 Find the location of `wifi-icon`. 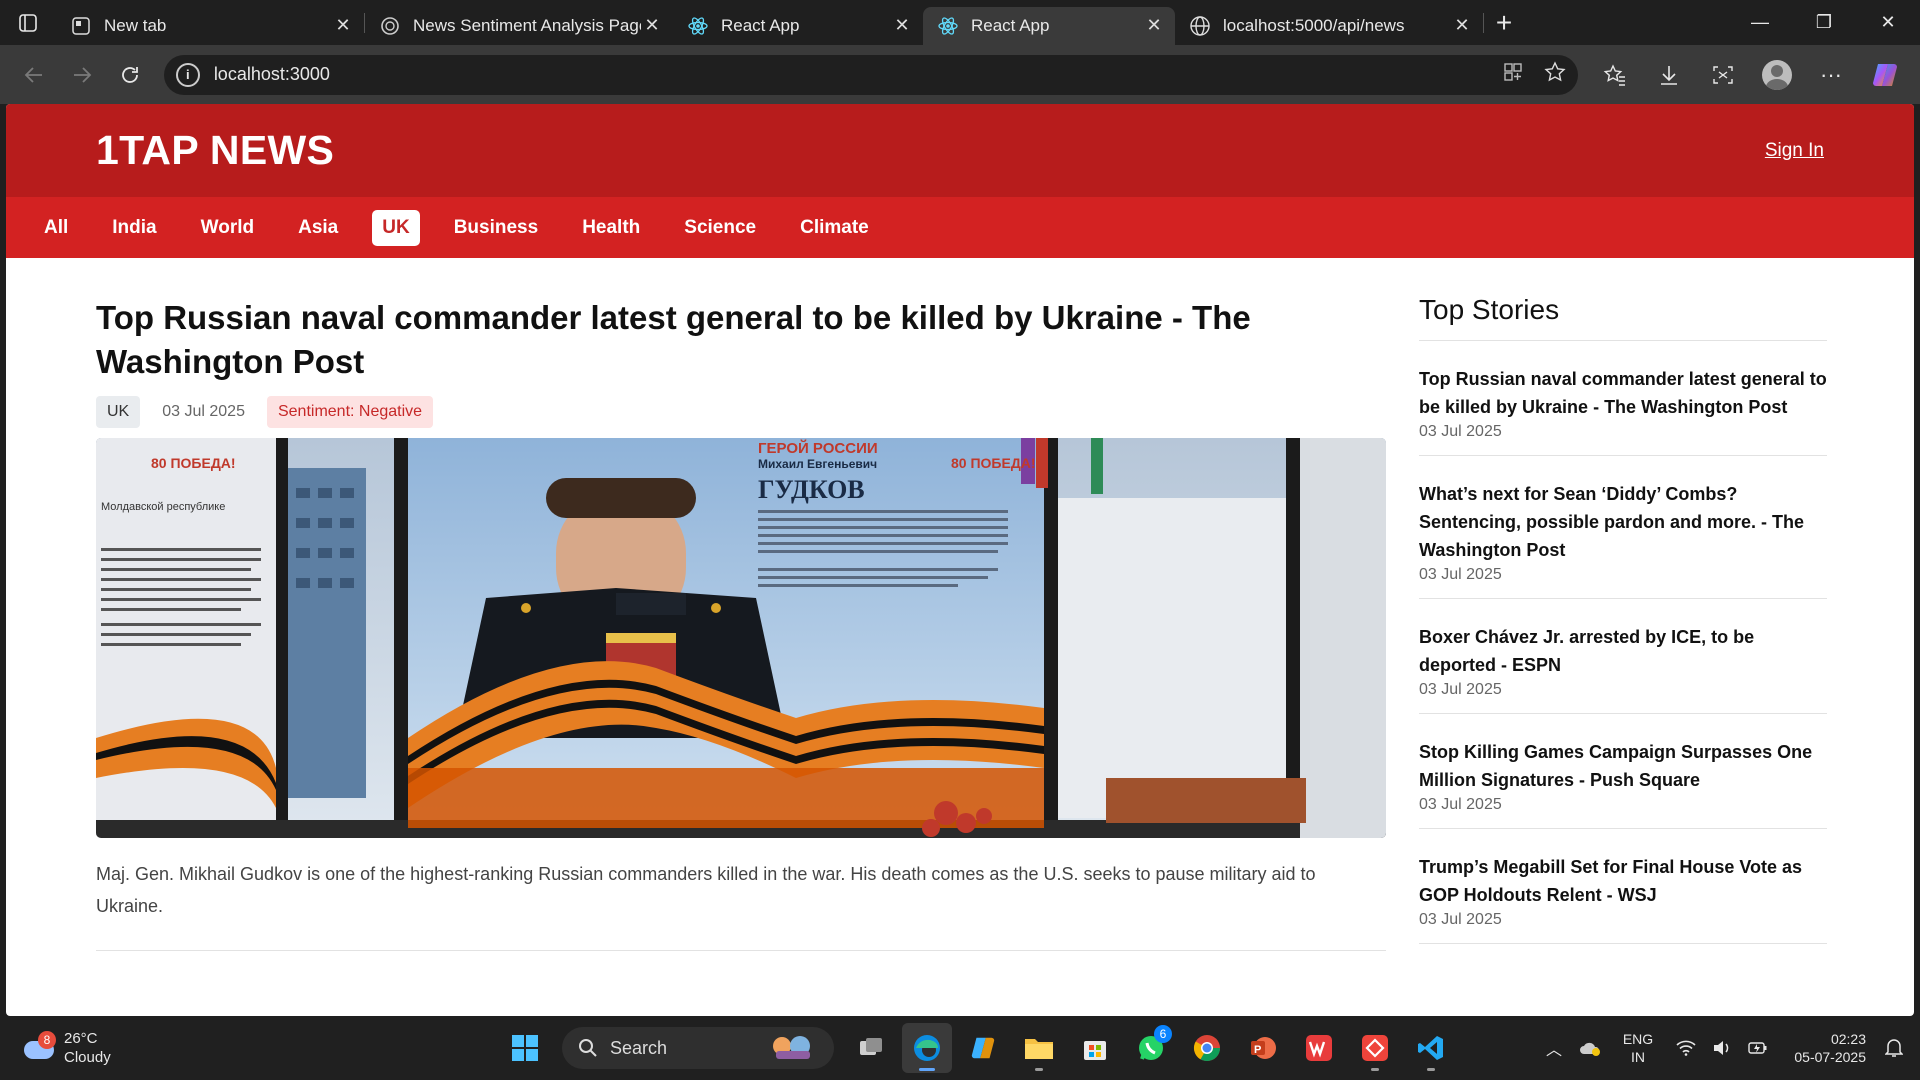

wifi-icon is located at coordinates (1686, 1048).